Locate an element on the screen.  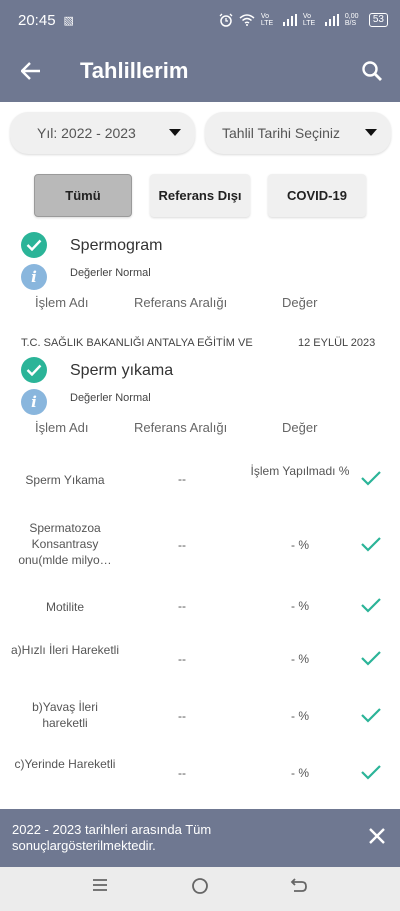
year-select: Yıl: 2022 - 2023 is located at coordinates (102, 133).